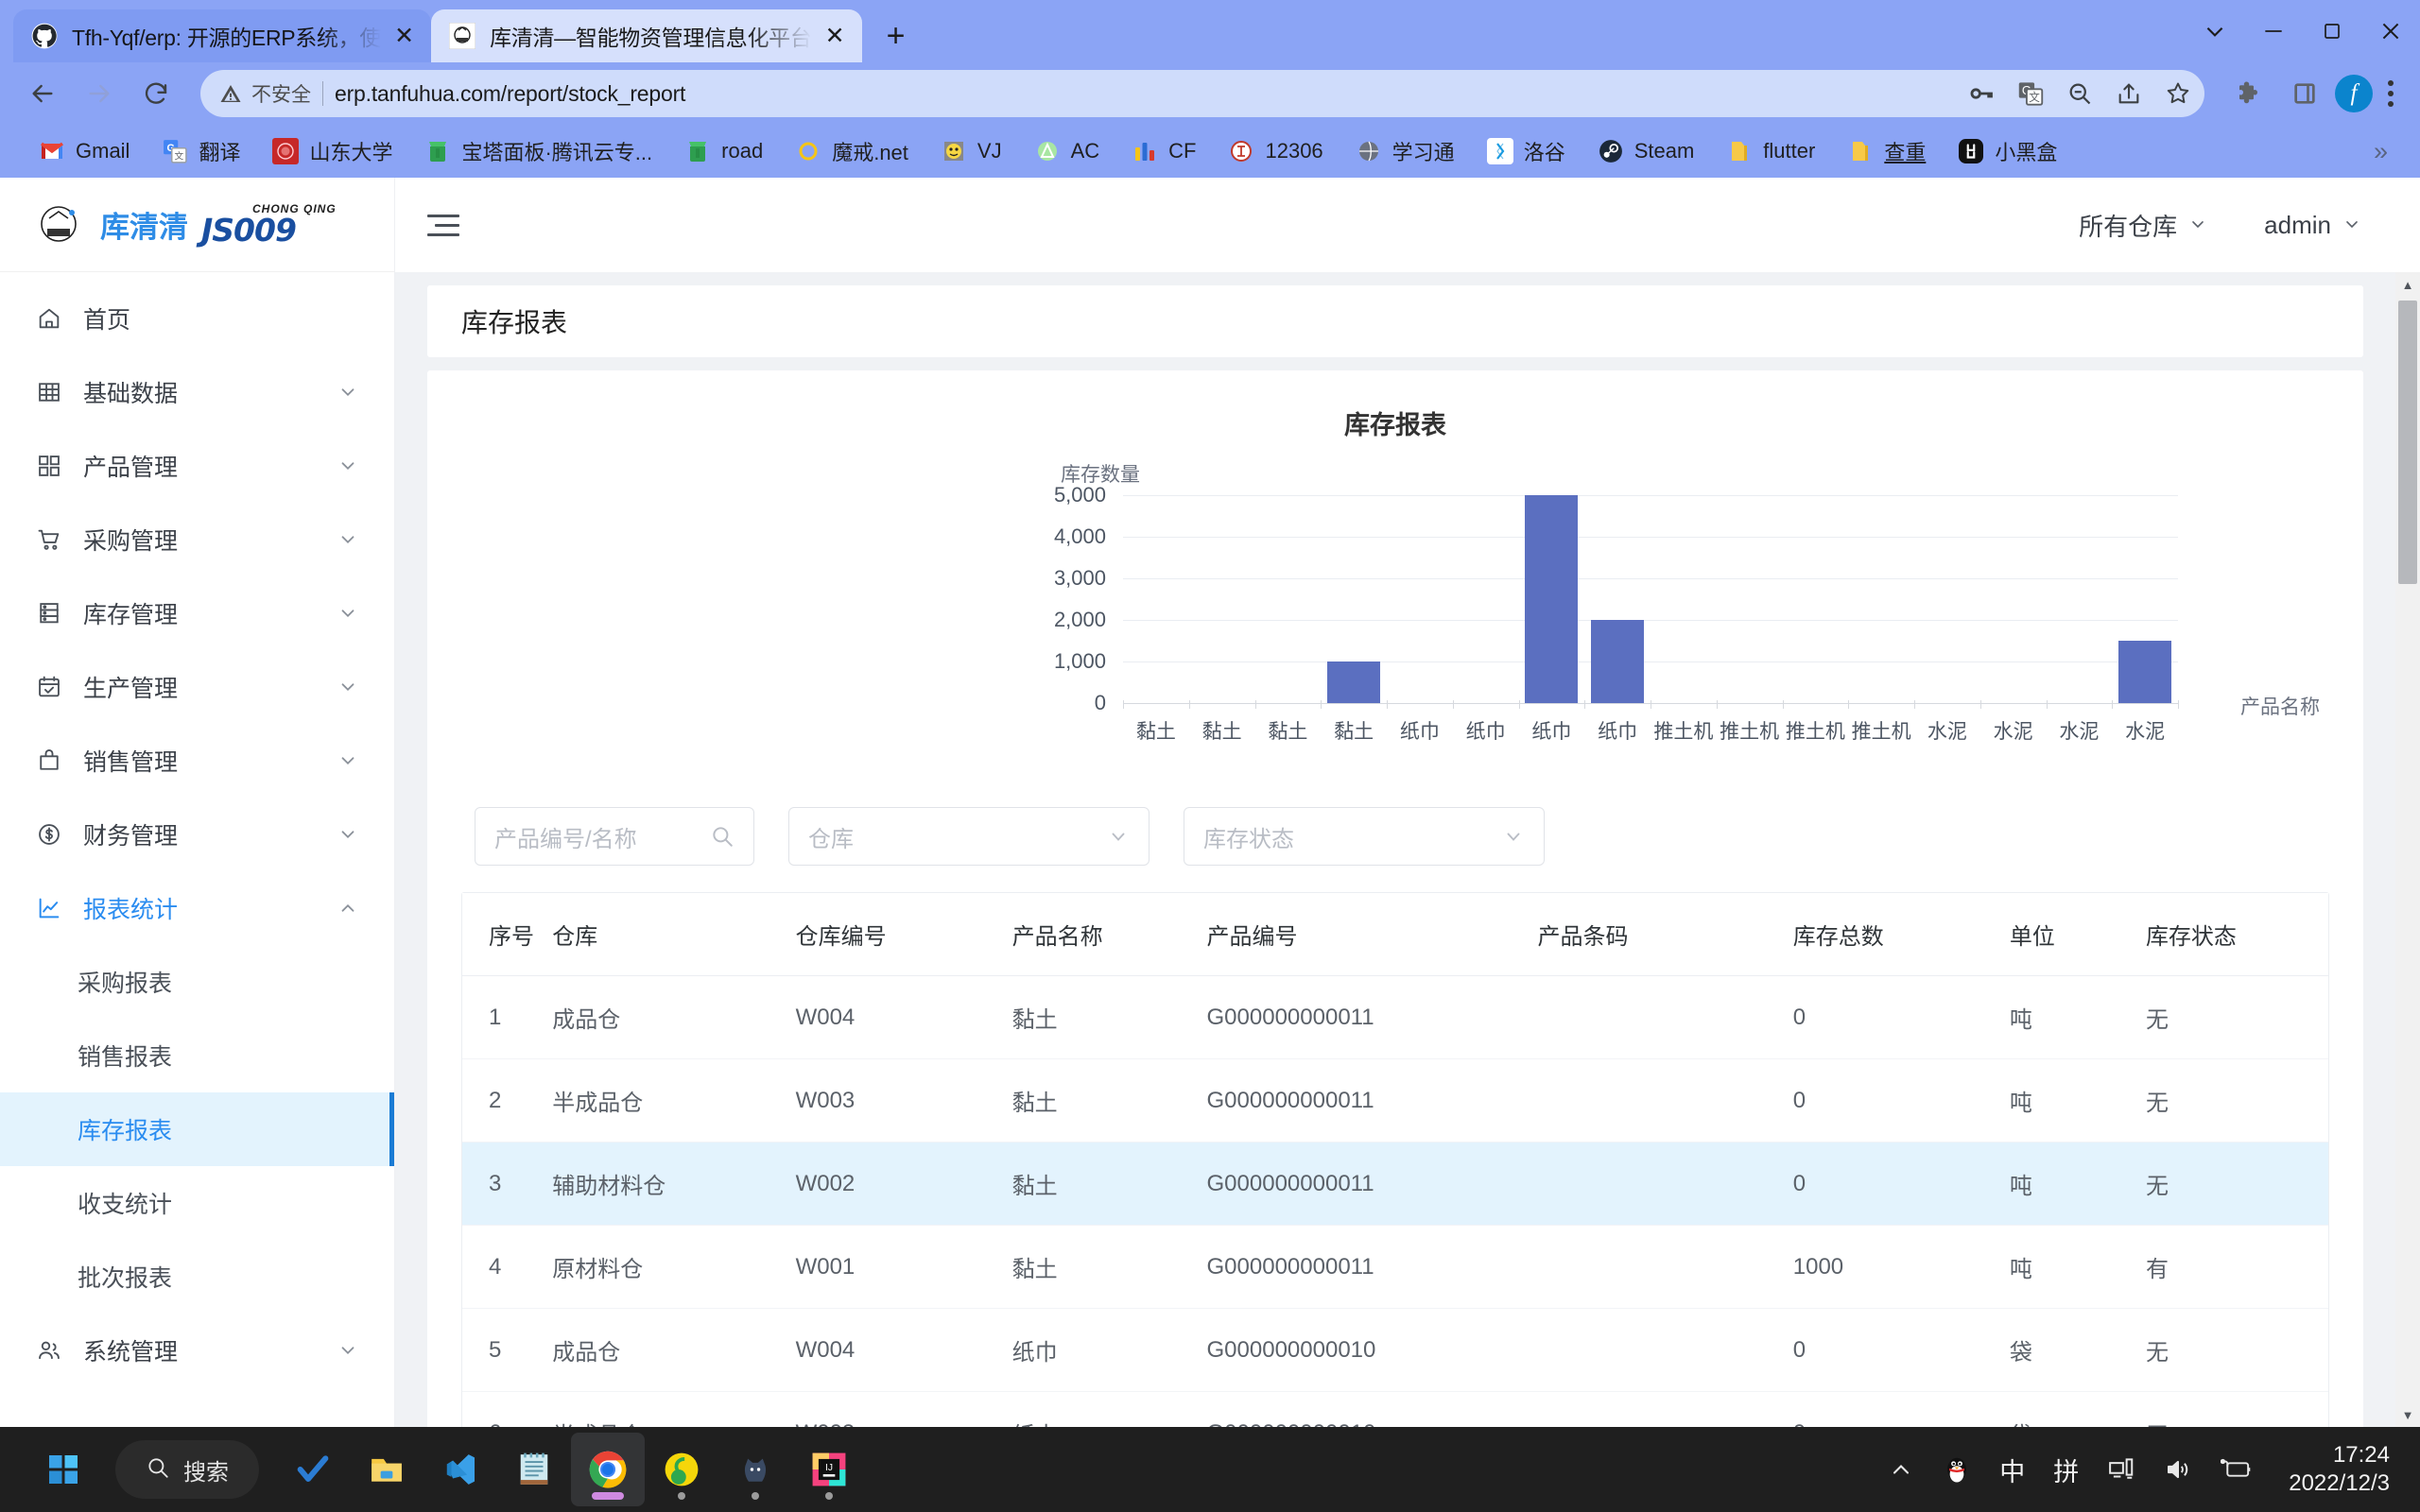 The height and width of the screenshot is (1512, 2420). I want to click on bookmark-chachong: 查重, so click(1886, 151).